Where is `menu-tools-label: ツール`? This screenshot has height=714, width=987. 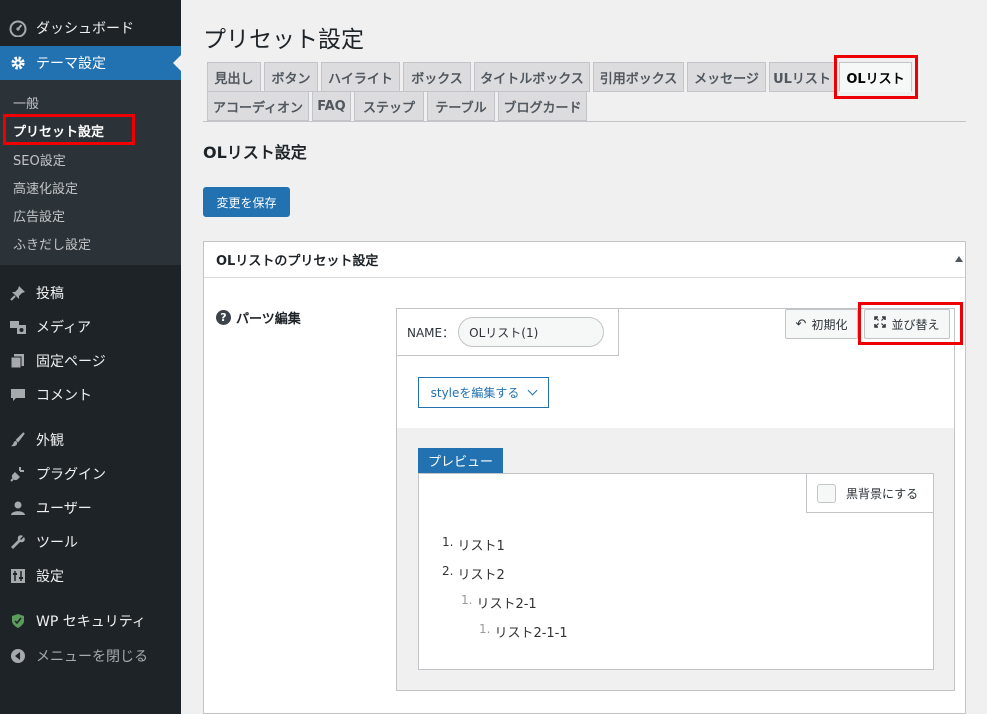
menu-tools-label: ツール is located at coordinates (57, 543).